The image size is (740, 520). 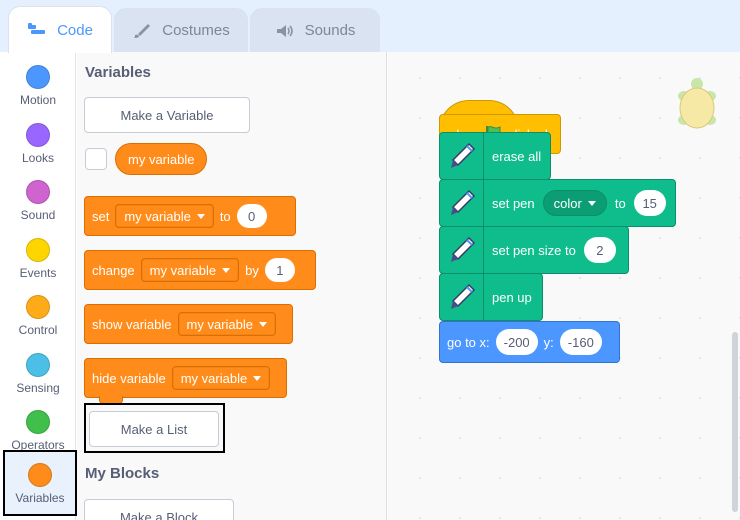 I want to click on category-label: Variables, so click(x=40, y=498).